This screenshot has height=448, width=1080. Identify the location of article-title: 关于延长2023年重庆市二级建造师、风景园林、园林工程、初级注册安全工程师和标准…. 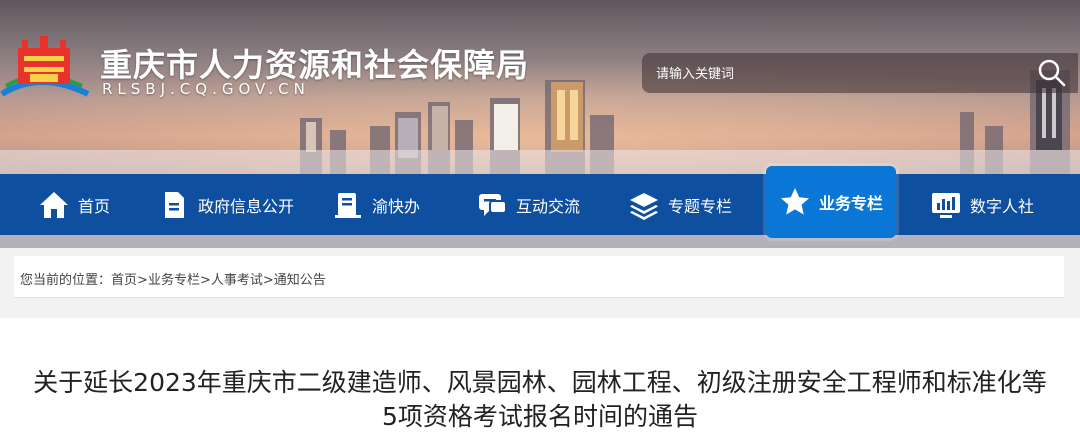
(540, 399).